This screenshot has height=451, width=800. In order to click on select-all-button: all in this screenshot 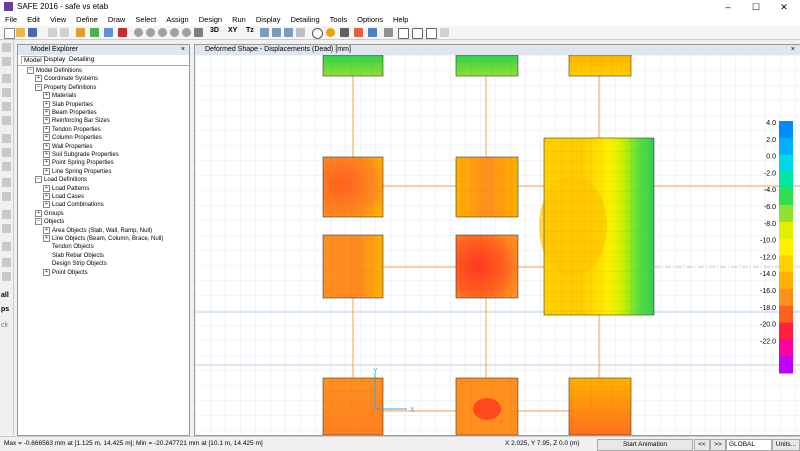, I will do `click(5, 295)`.